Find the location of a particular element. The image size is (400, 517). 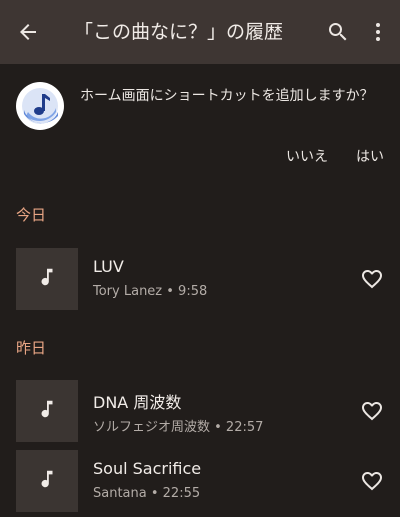

list-item: Soul Sacrifice Santana • 22:55 is located at coordinates (200, 482).